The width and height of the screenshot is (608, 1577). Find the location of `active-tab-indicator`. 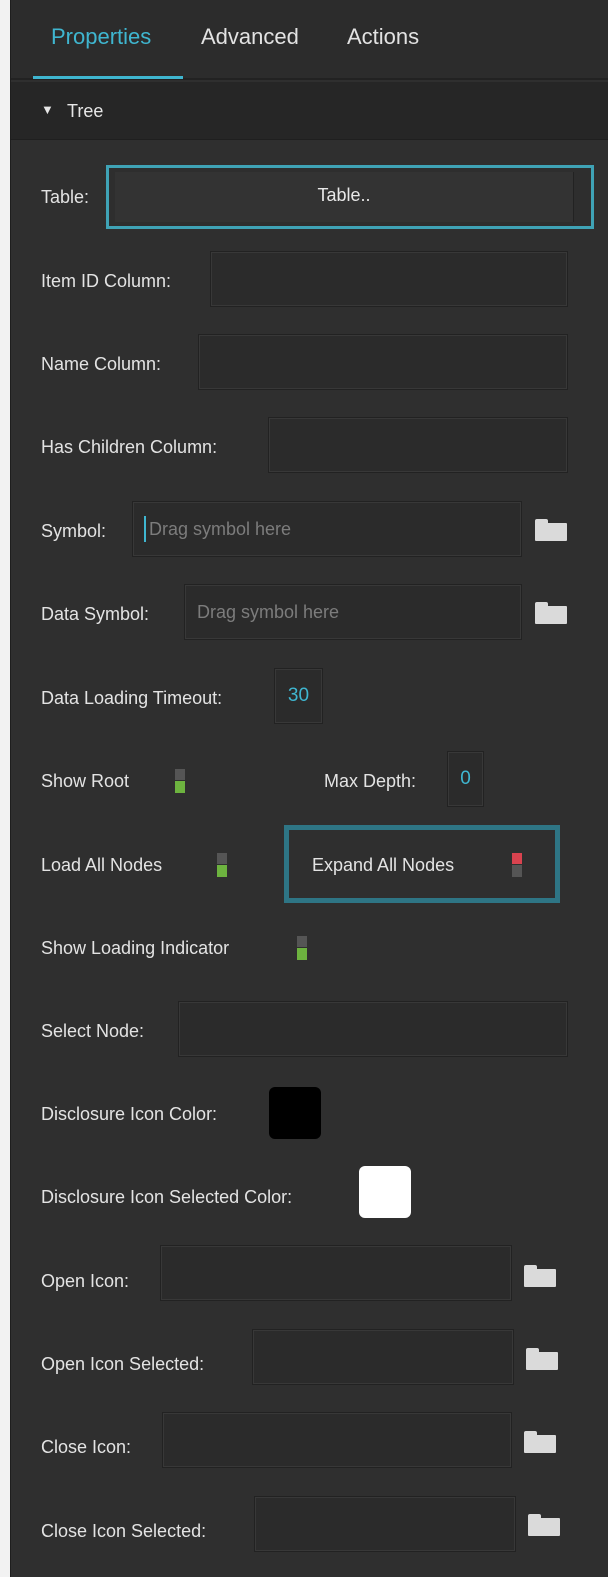

active-tab-indicator is located at coordinates (108, 77).